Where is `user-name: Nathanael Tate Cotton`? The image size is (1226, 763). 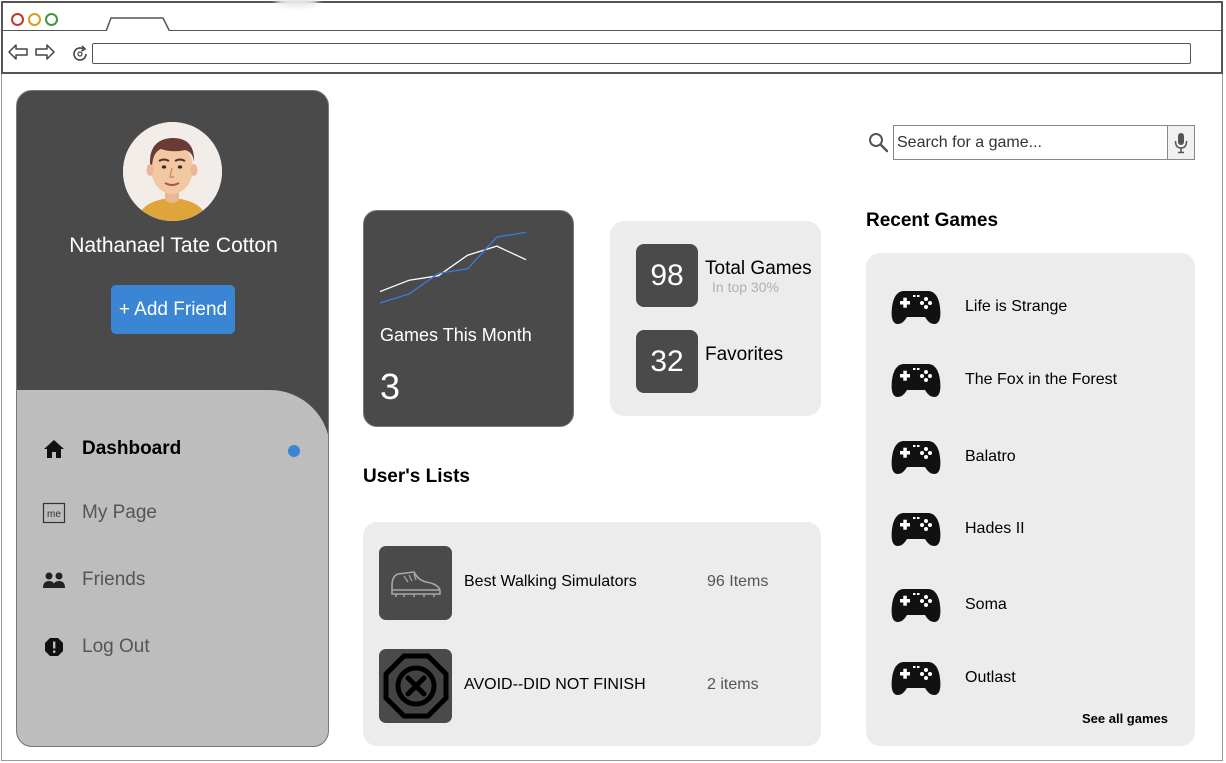 user-name: Nathanael Tate Cotton is located at coordinates (173, 245).